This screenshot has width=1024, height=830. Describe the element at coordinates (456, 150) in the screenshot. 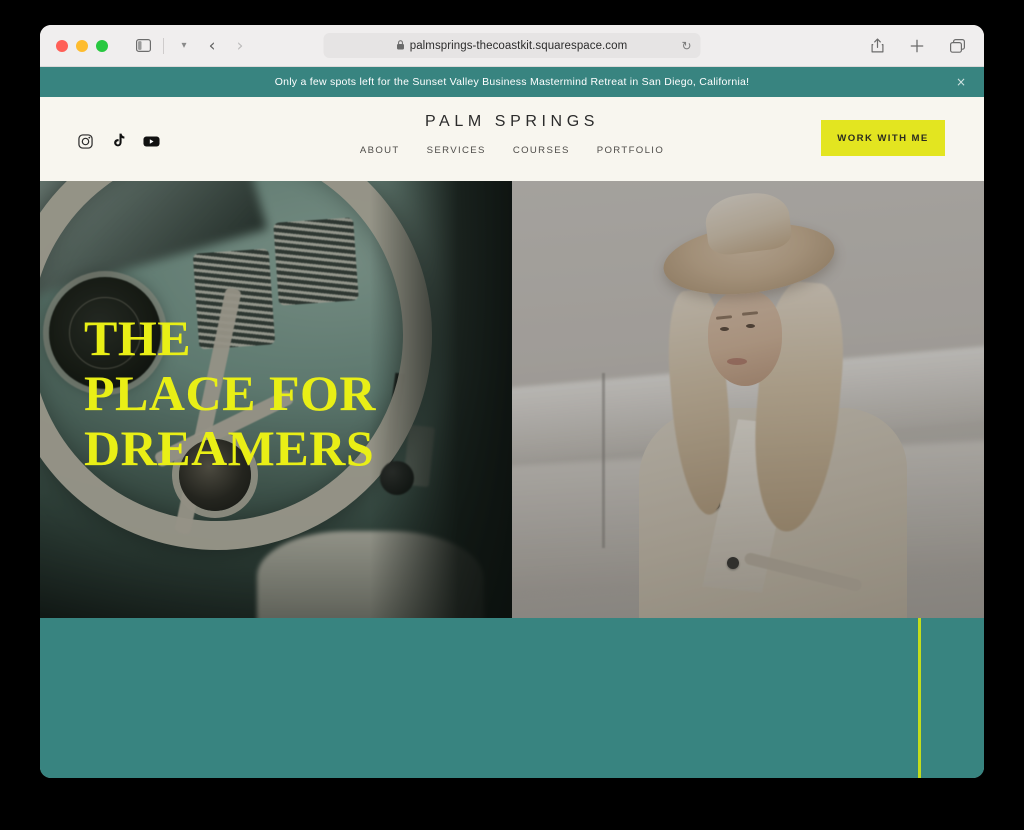

I see `nav-item-services: SERVICES` at that location.